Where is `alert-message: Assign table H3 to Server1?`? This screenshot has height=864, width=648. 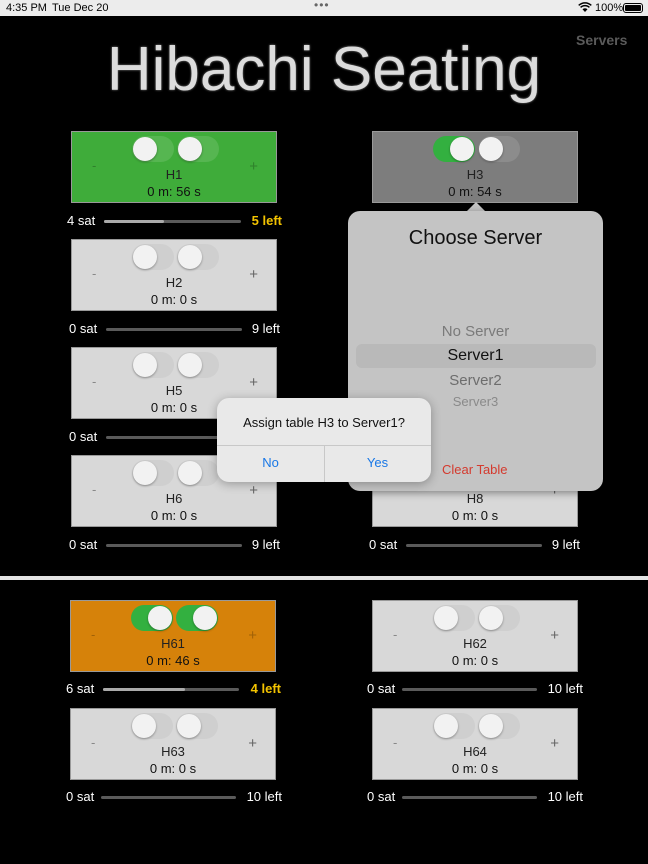 alert-message: Assign table H3 to Server1? is located at coordinates (324, 422).